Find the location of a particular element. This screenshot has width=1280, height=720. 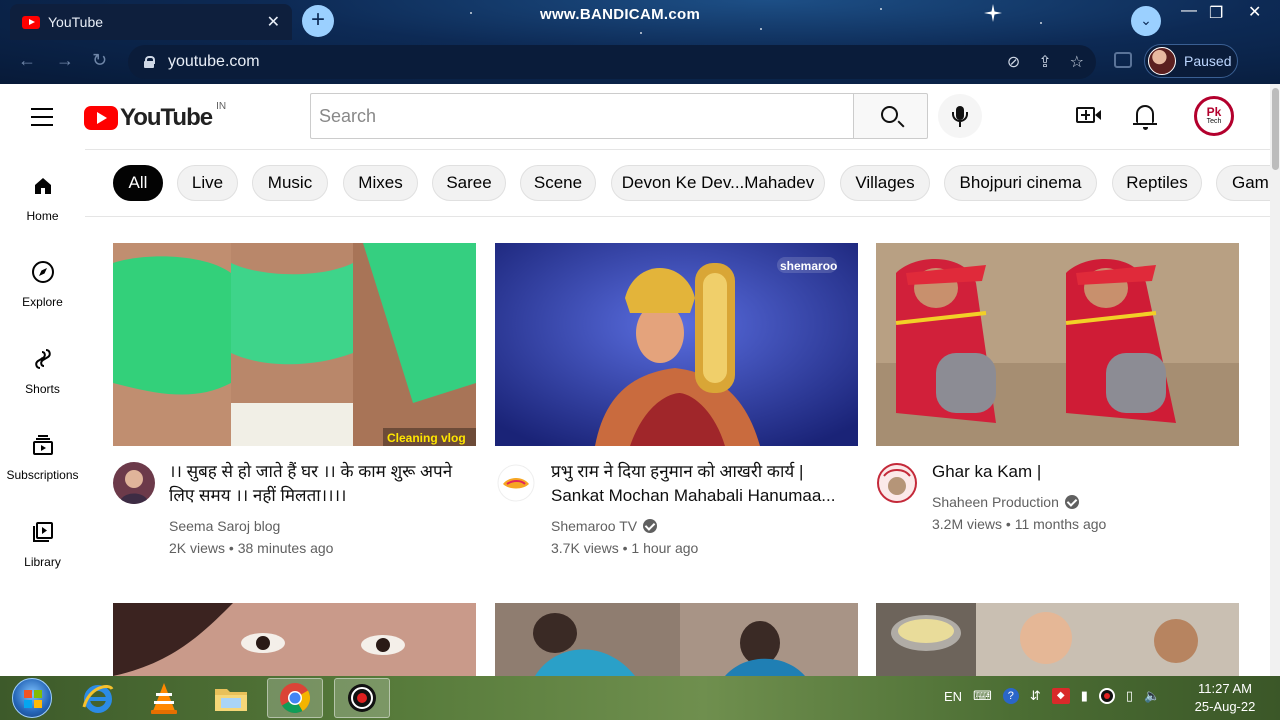

chip-bhojpuri-cinema: Bhojpuri cinema is located at coordinates (1020, 183).